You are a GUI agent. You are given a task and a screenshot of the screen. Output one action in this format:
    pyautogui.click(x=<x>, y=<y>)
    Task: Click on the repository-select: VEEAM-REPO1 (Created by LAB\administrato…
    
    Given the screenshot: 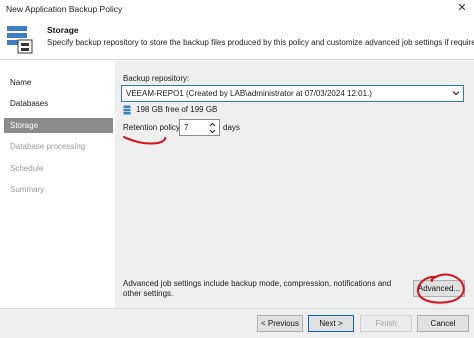 What is the action you would take?
    pyautogui.click(x=292, y=93)
    